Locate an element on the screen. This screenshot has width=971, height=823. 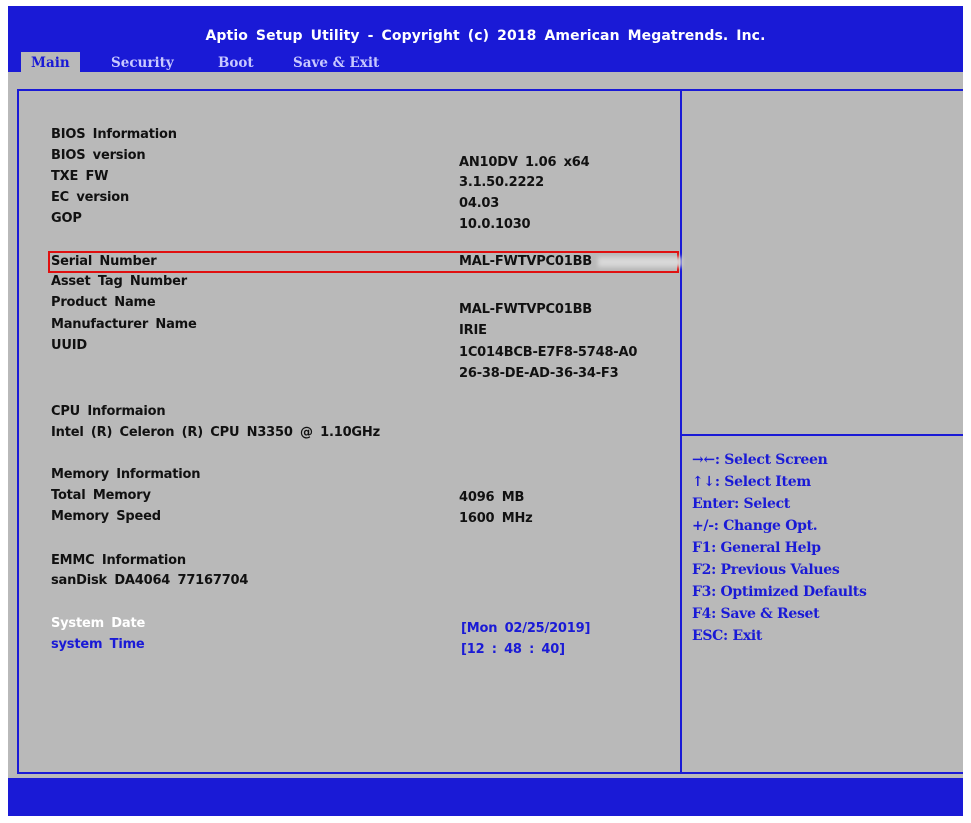
help-select-screen: →←: Select Screen is located at coordinates (760, 460).